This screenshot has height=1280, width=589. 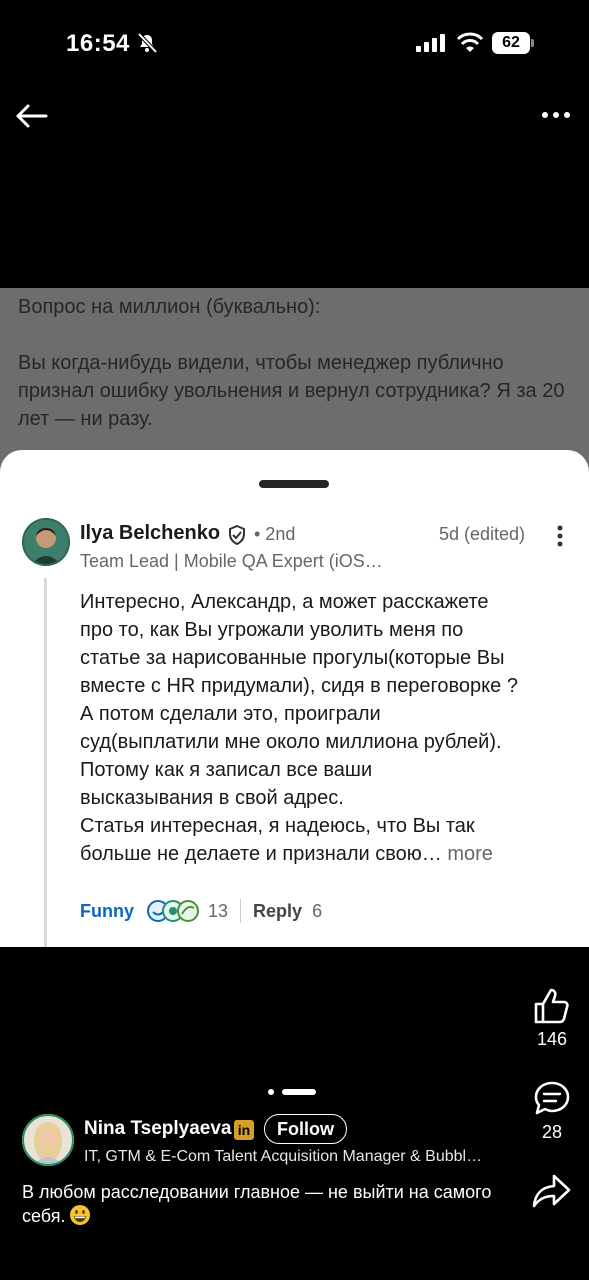 What do you see at coordinates (175, 911) in the screenshot?
I see `reactions-icon` at bounding box center [175, 911].